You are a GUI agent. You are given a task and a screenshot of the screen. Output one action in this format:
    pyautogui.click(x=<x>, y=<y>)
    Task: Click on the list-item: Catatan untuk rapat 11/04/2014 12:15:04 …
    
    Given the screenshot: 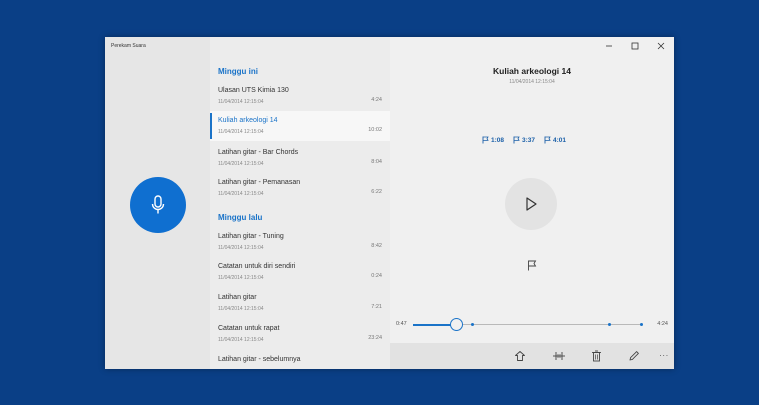 What is the action you would take?
    pyautogui.click(x=300, y=334)
    